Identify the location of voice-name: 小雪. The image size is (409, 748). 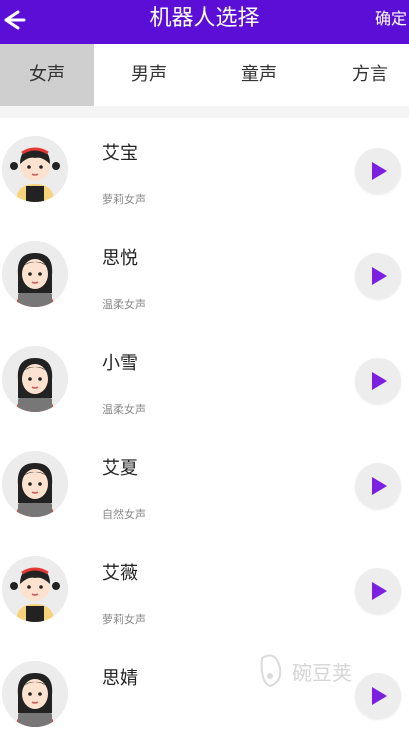
(120, 363).